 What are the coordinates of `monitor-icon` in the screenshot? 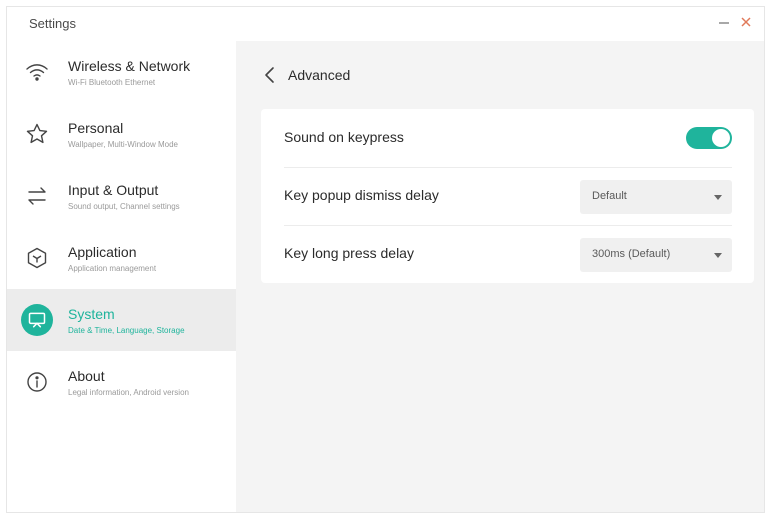 It's located at (37, 320).